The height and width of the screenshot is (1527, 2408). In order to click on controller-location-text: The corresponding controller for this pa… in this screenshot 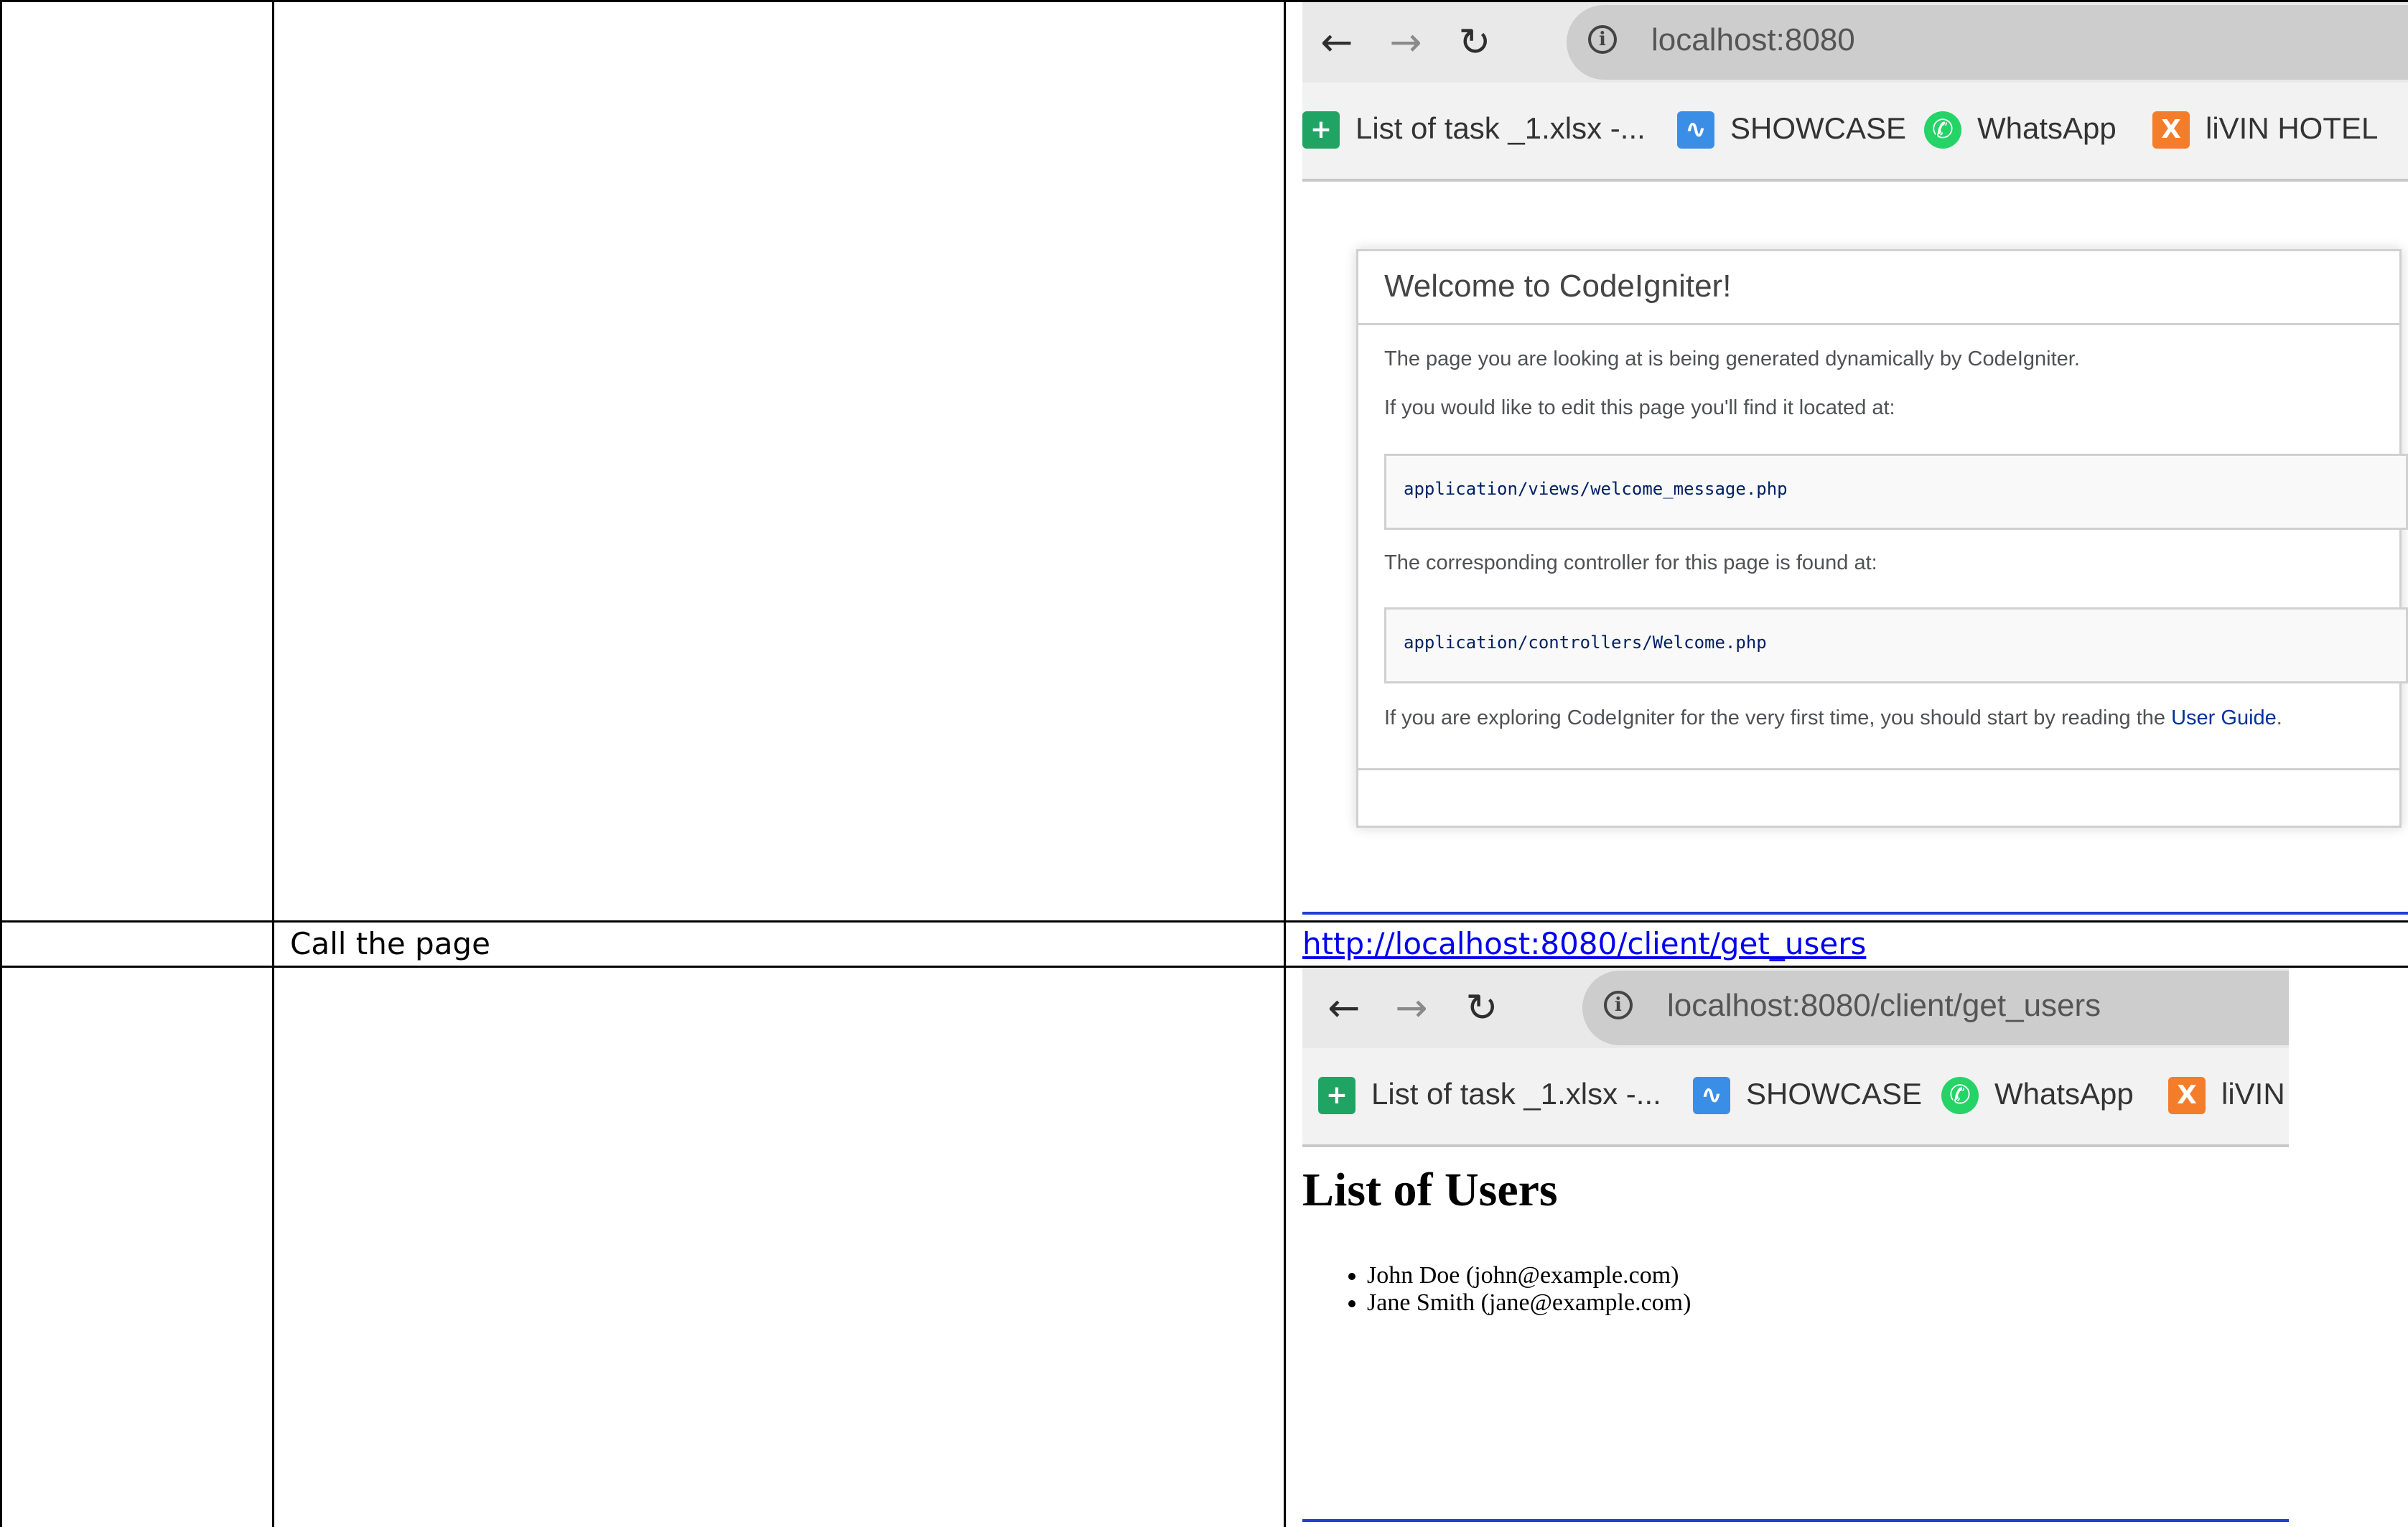, I will do `click(1630, 562)`.